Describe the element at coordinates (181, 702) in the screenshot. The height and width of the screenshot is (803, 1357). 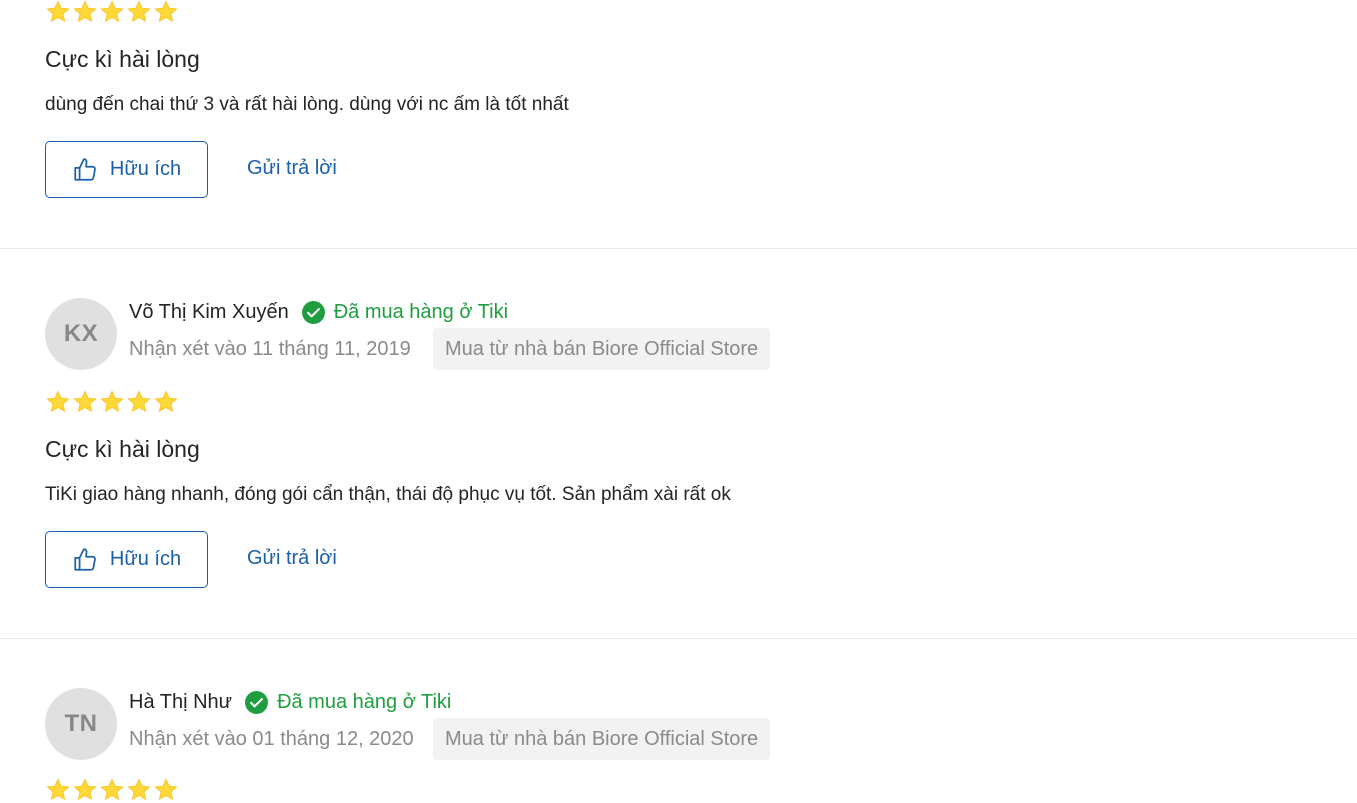
I see `reviewer-name: Hà Thị Như` at that location.